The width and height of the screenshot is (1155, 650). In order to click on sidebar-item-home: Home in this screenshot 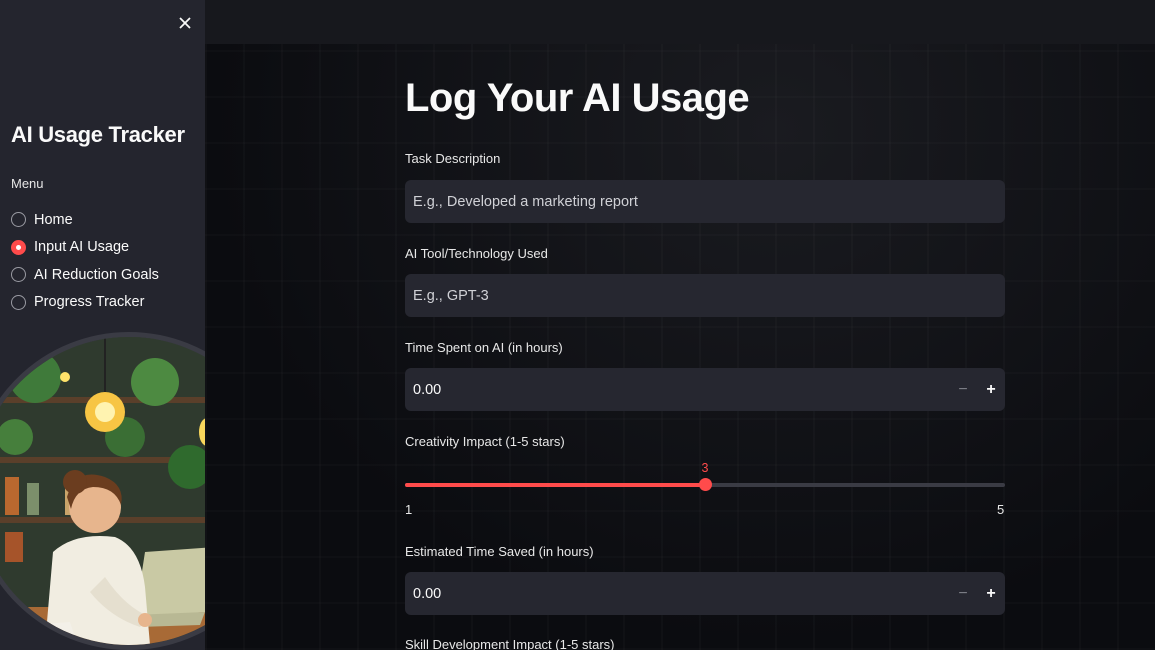, I will do `click(85, 220)`.